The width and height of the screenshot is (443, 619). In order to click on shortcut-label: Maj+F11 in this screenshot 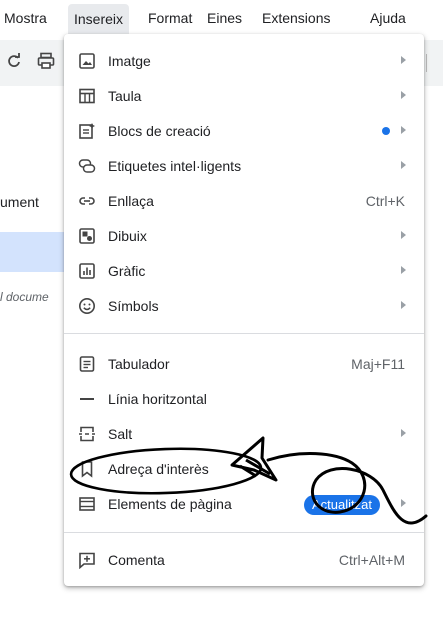, I will do `click(378, 364)`.